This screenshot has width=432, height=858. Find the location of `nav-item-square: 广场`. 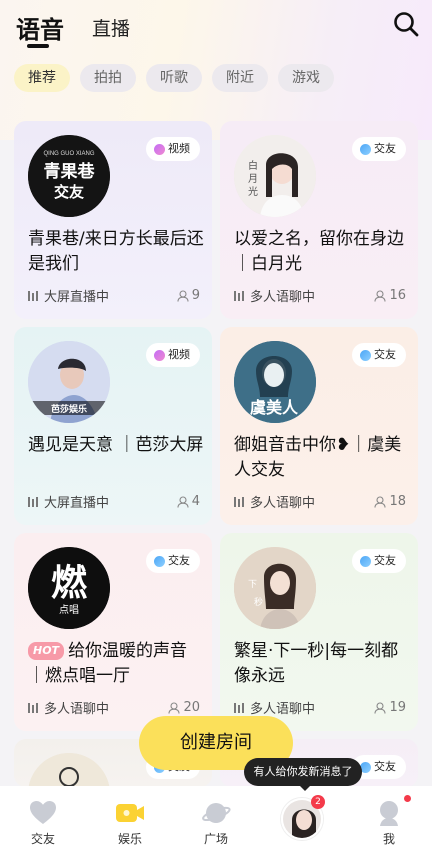

nav-item-square: 广场 is located at coordinates (216, 822).